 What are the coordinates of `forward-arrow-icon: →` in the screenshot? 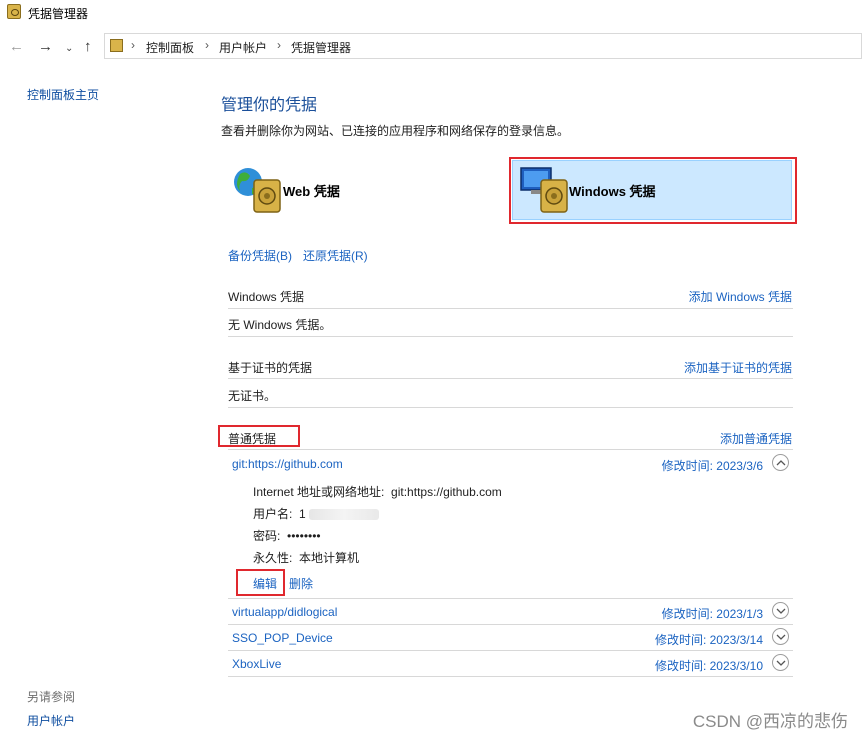 It's located at (45, 47).